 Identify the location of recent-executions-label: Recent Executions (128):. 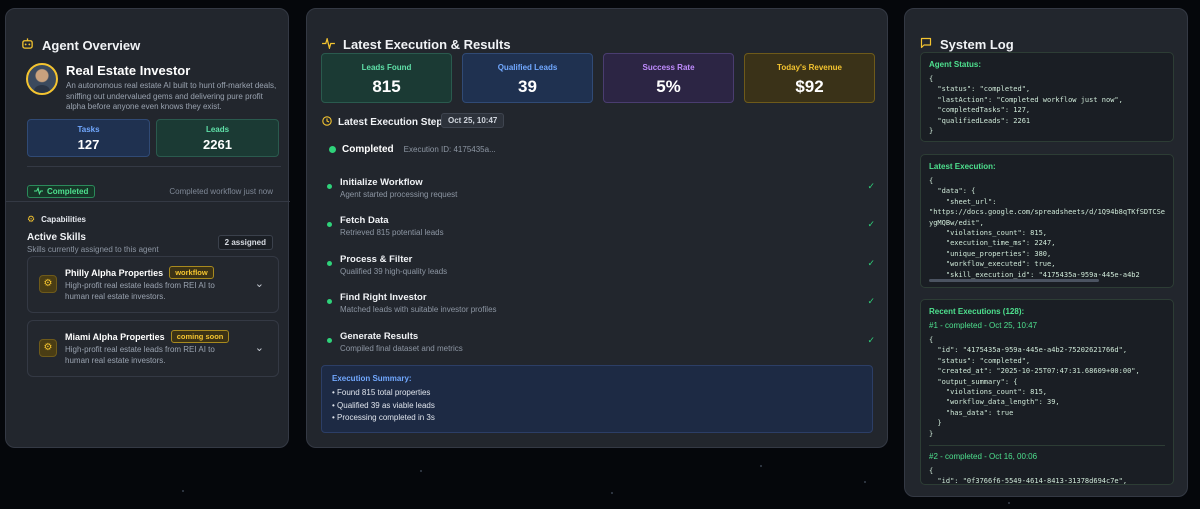
(977, 311).